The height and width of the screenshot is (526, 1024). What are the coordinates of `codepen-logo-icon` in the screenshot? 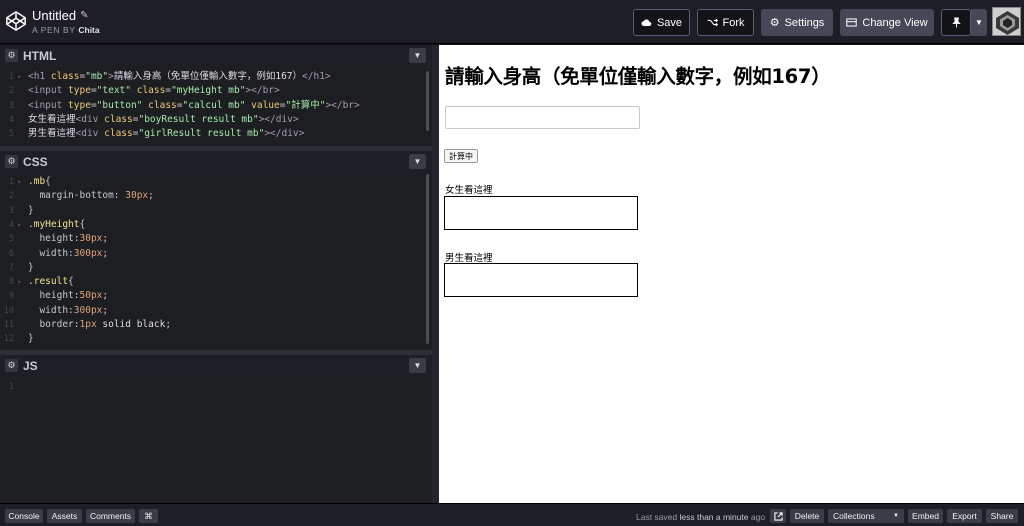 It's located at (16, 21).